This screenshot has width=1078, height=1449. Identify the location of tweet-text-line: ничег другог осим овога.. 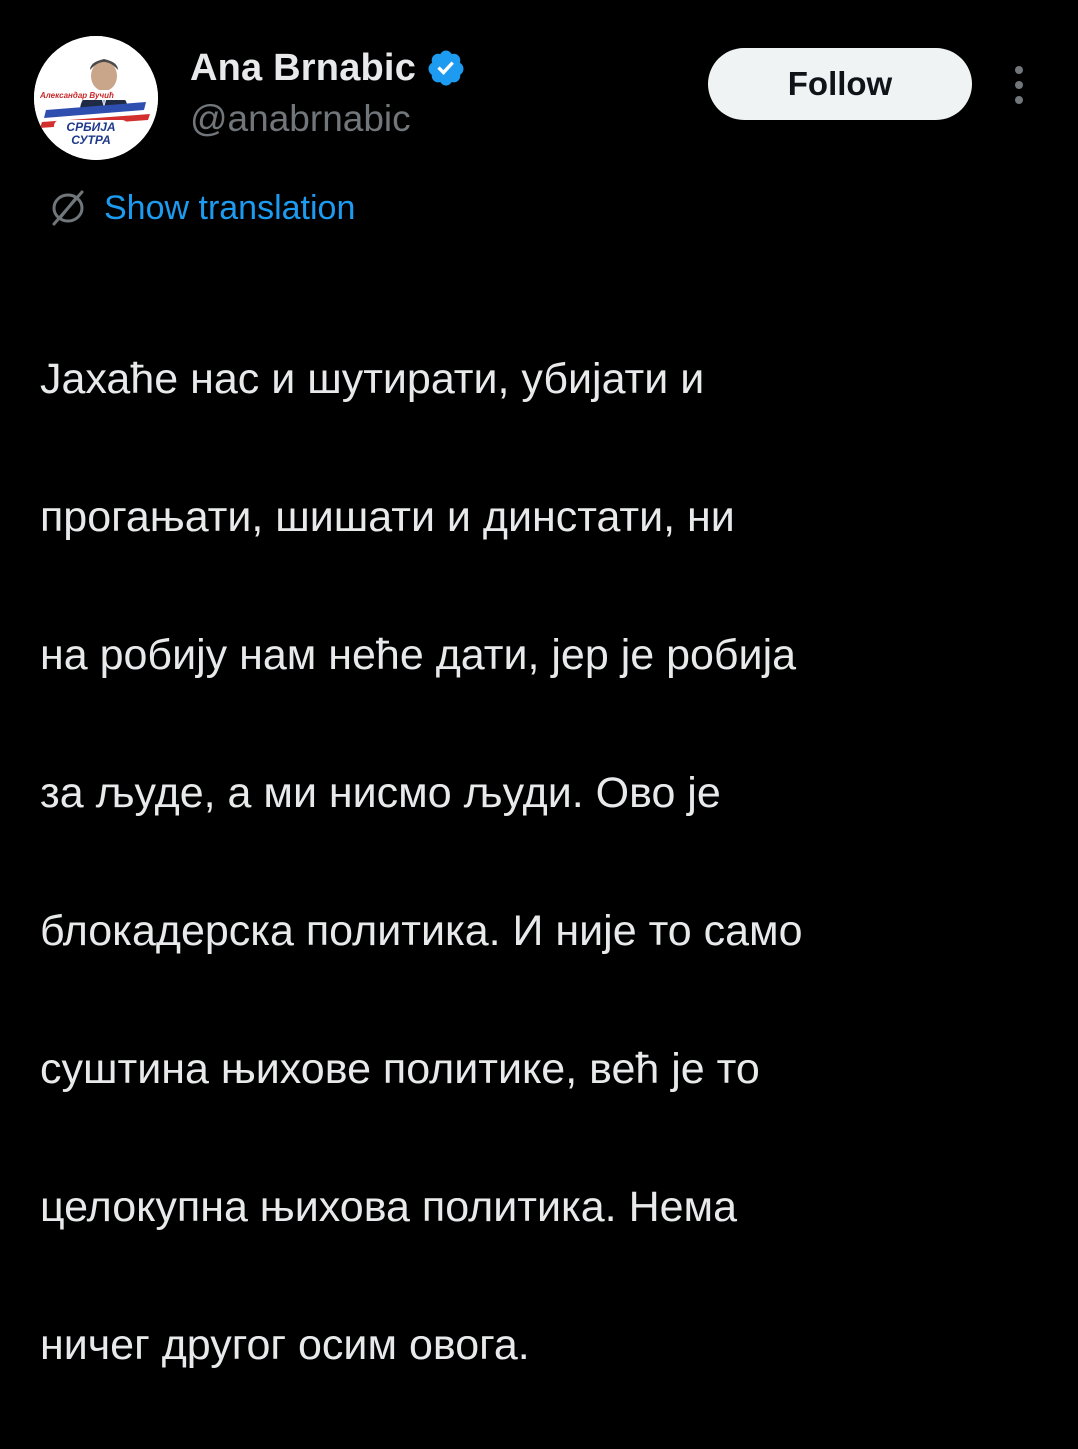
(285, 1345).